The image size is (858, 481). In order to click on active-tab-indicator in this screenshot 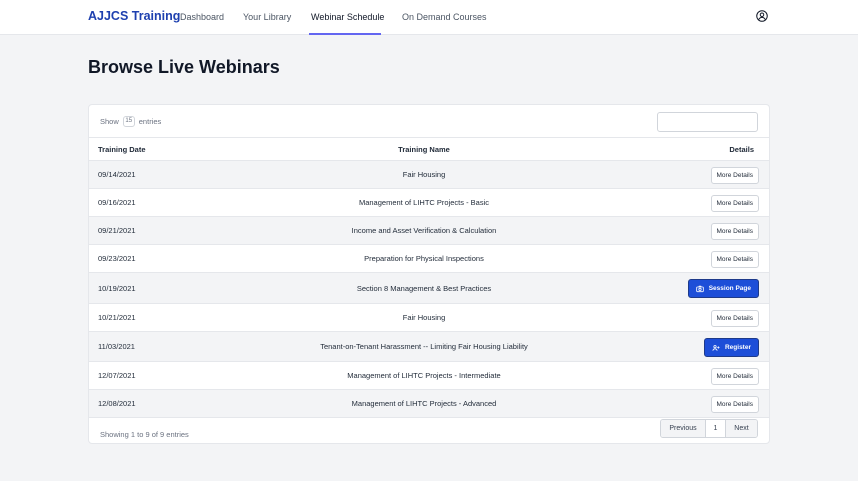, I will do `click(345, 34)`.